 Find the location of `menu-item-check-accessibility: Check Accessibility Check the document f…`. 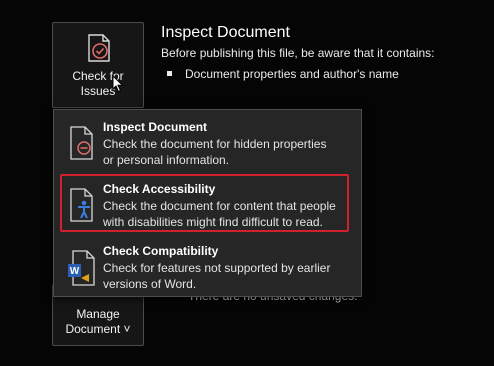

menu-item-check-accessibility: Check Accessibility Check the document f… is located at coordinates (207, 204).